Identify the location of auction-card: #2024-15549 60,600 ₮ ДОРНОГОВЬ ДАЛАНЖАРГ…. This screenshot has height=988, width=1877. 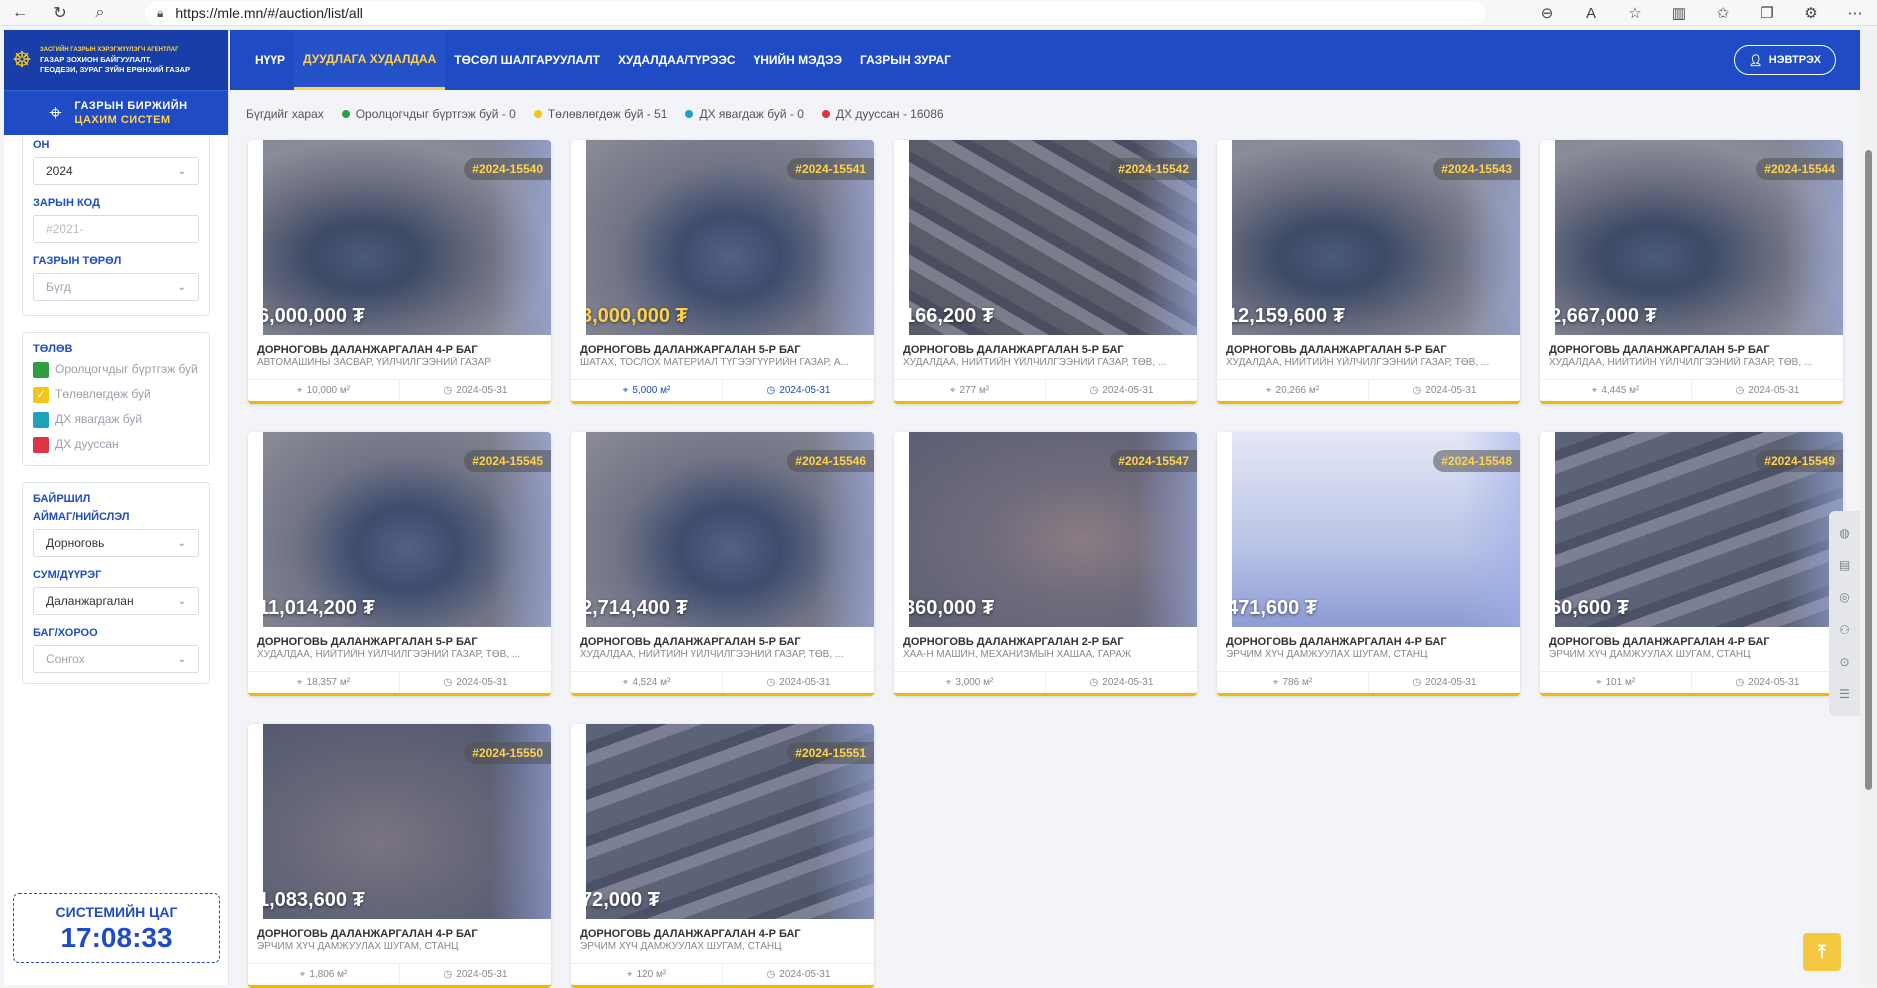
(1691, 564).